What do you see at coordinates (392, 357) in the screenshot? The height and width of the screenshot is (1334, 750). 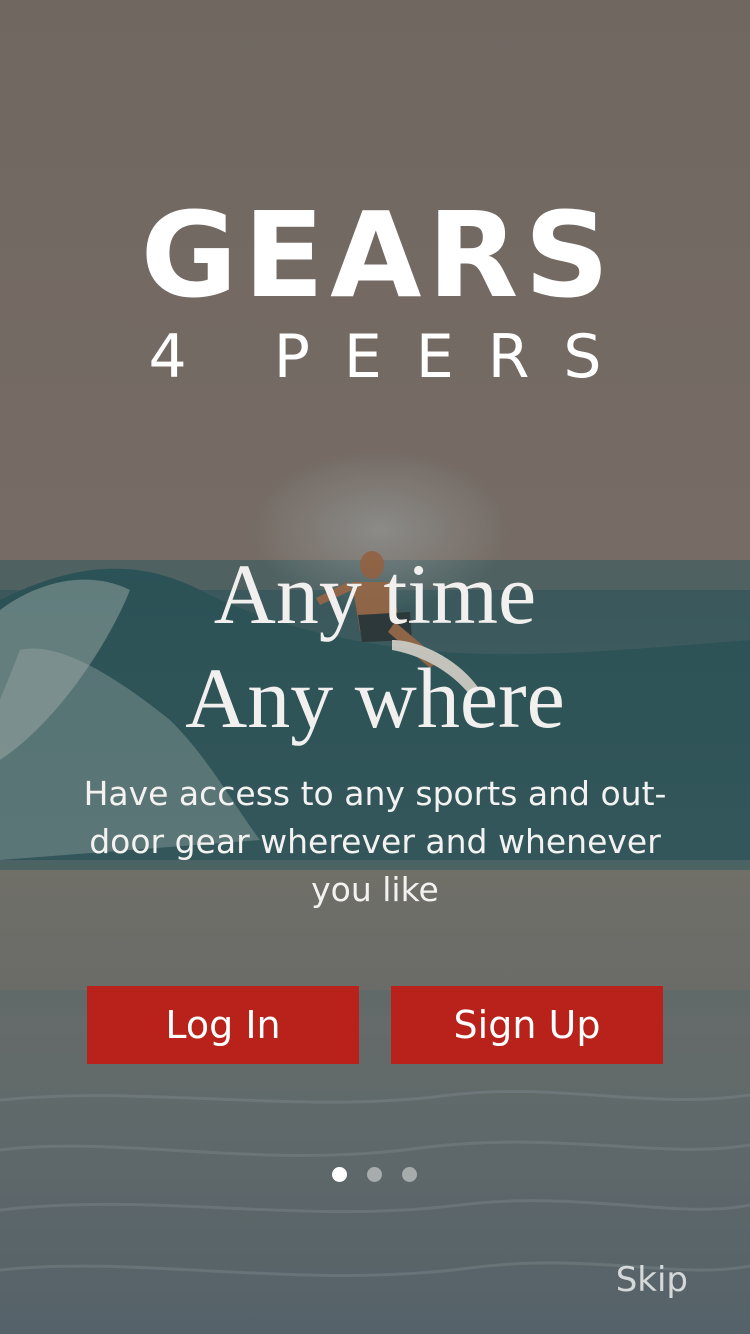 I see `brand-subtitle: 4 PEERS` at bounding box center [392, 357].